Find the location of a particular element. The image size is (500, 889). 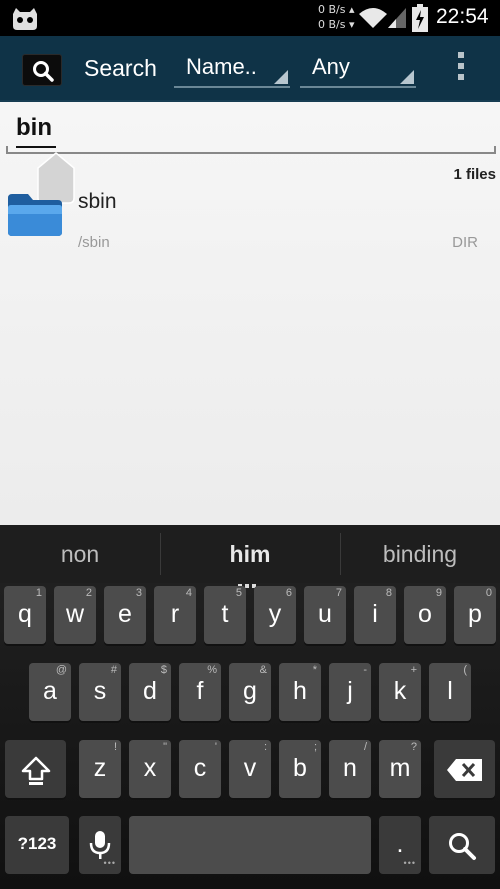

key-s: s # is located at coordinates (100, 692).